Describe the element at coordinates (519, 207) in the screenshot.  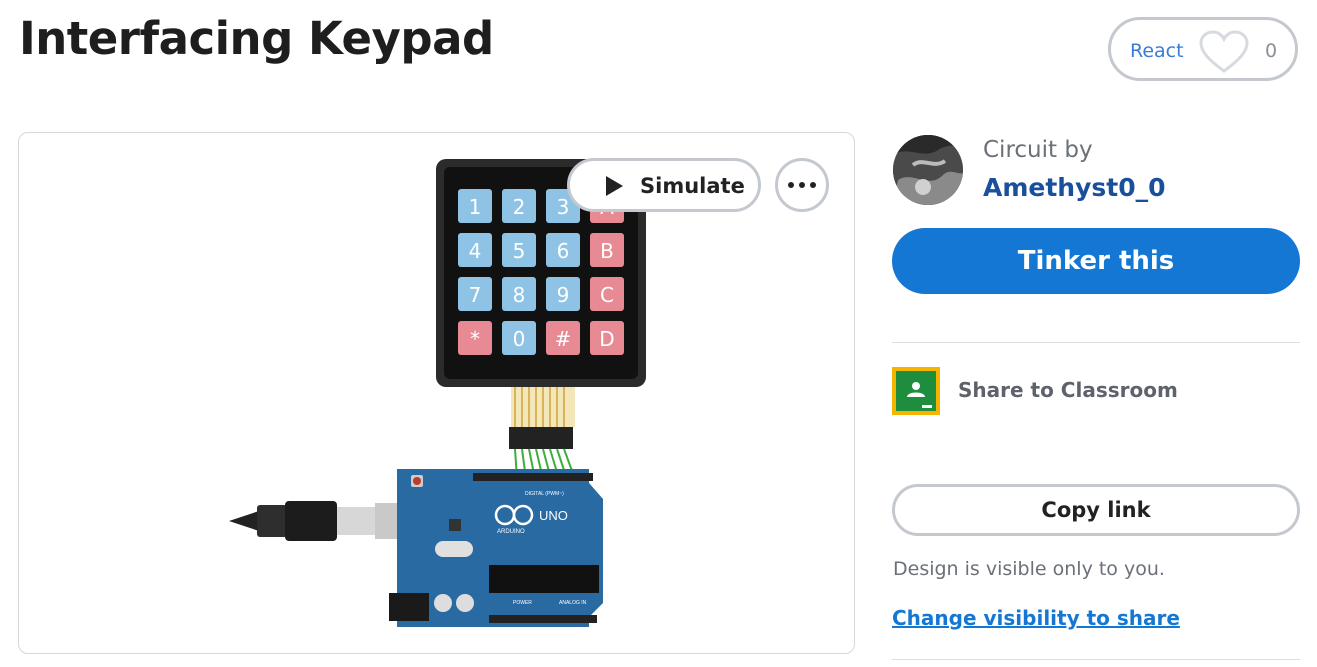
I see `keypad-key-label: 2` at that location.